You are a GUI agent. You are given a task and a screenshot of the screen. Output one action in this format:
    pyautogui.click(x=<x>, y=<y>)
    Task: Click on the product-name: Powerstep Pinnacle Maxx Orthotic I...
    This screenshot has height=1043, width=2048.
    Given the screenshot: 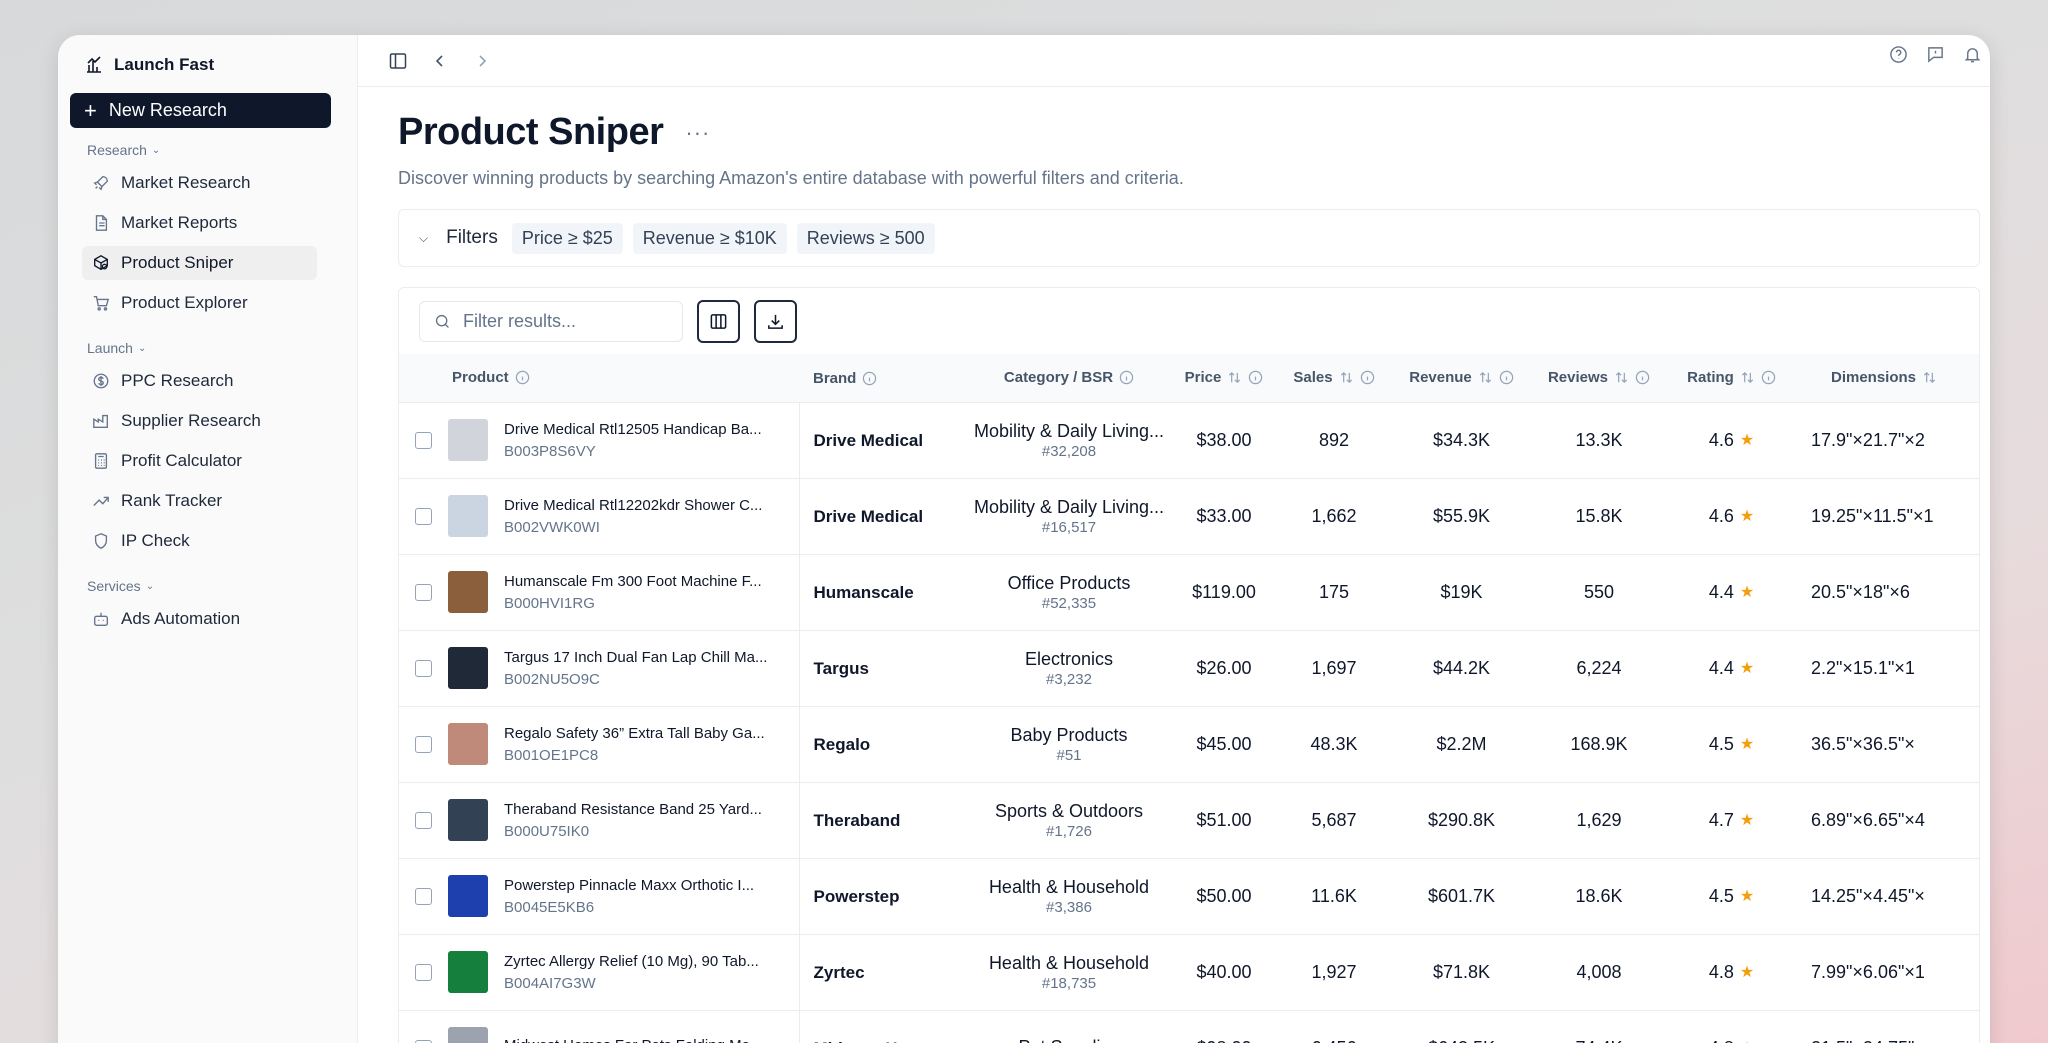 What is the action you would take?
    pyautogui.click(x=644, y=885)
    